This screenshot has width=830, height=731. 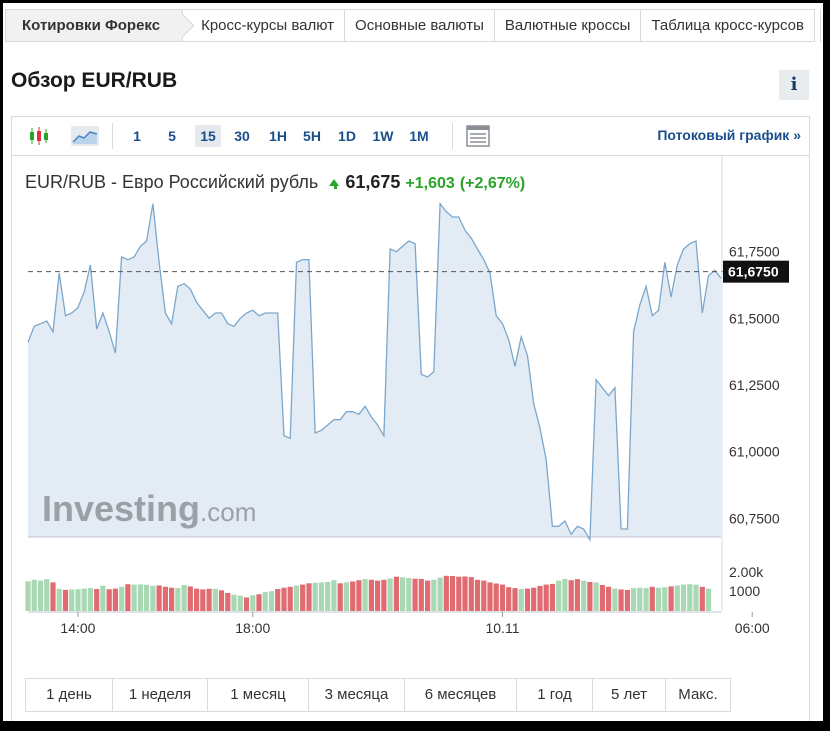 What do you see at coordinates (629, 695) in the screenshot?
I see `range-5-years: 5 лет` at bounding box center [629, 695].